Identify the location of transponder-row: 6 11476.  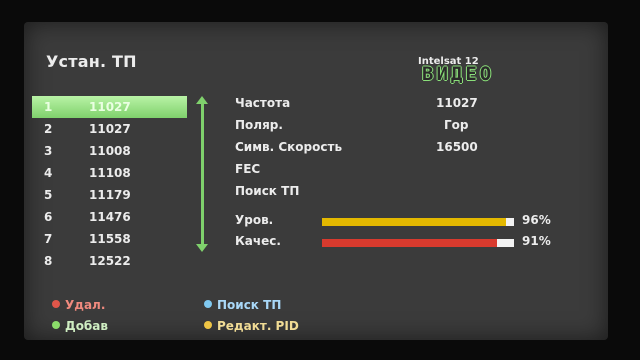
(109, 217).